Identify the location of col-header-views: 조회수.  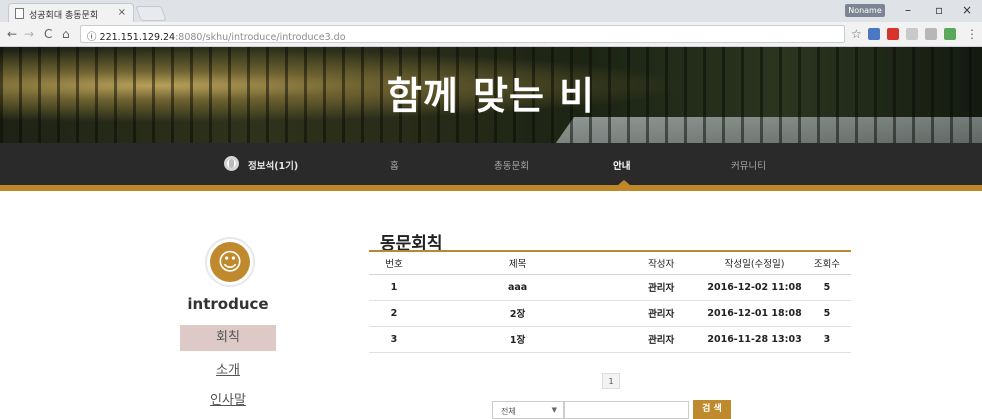
(826, 263).